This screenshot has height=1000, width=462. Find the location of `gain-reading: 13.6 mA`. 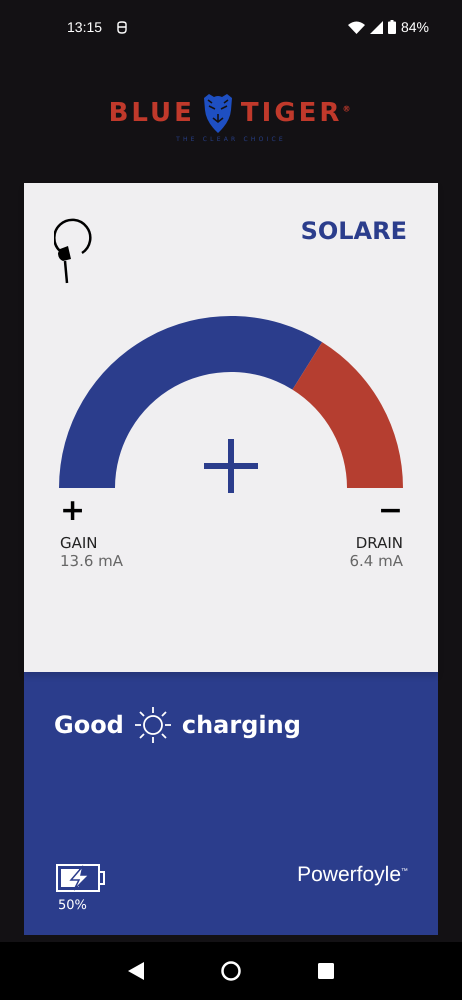

gain-reading: 13.6 mA is located at coordinates (92, 561).